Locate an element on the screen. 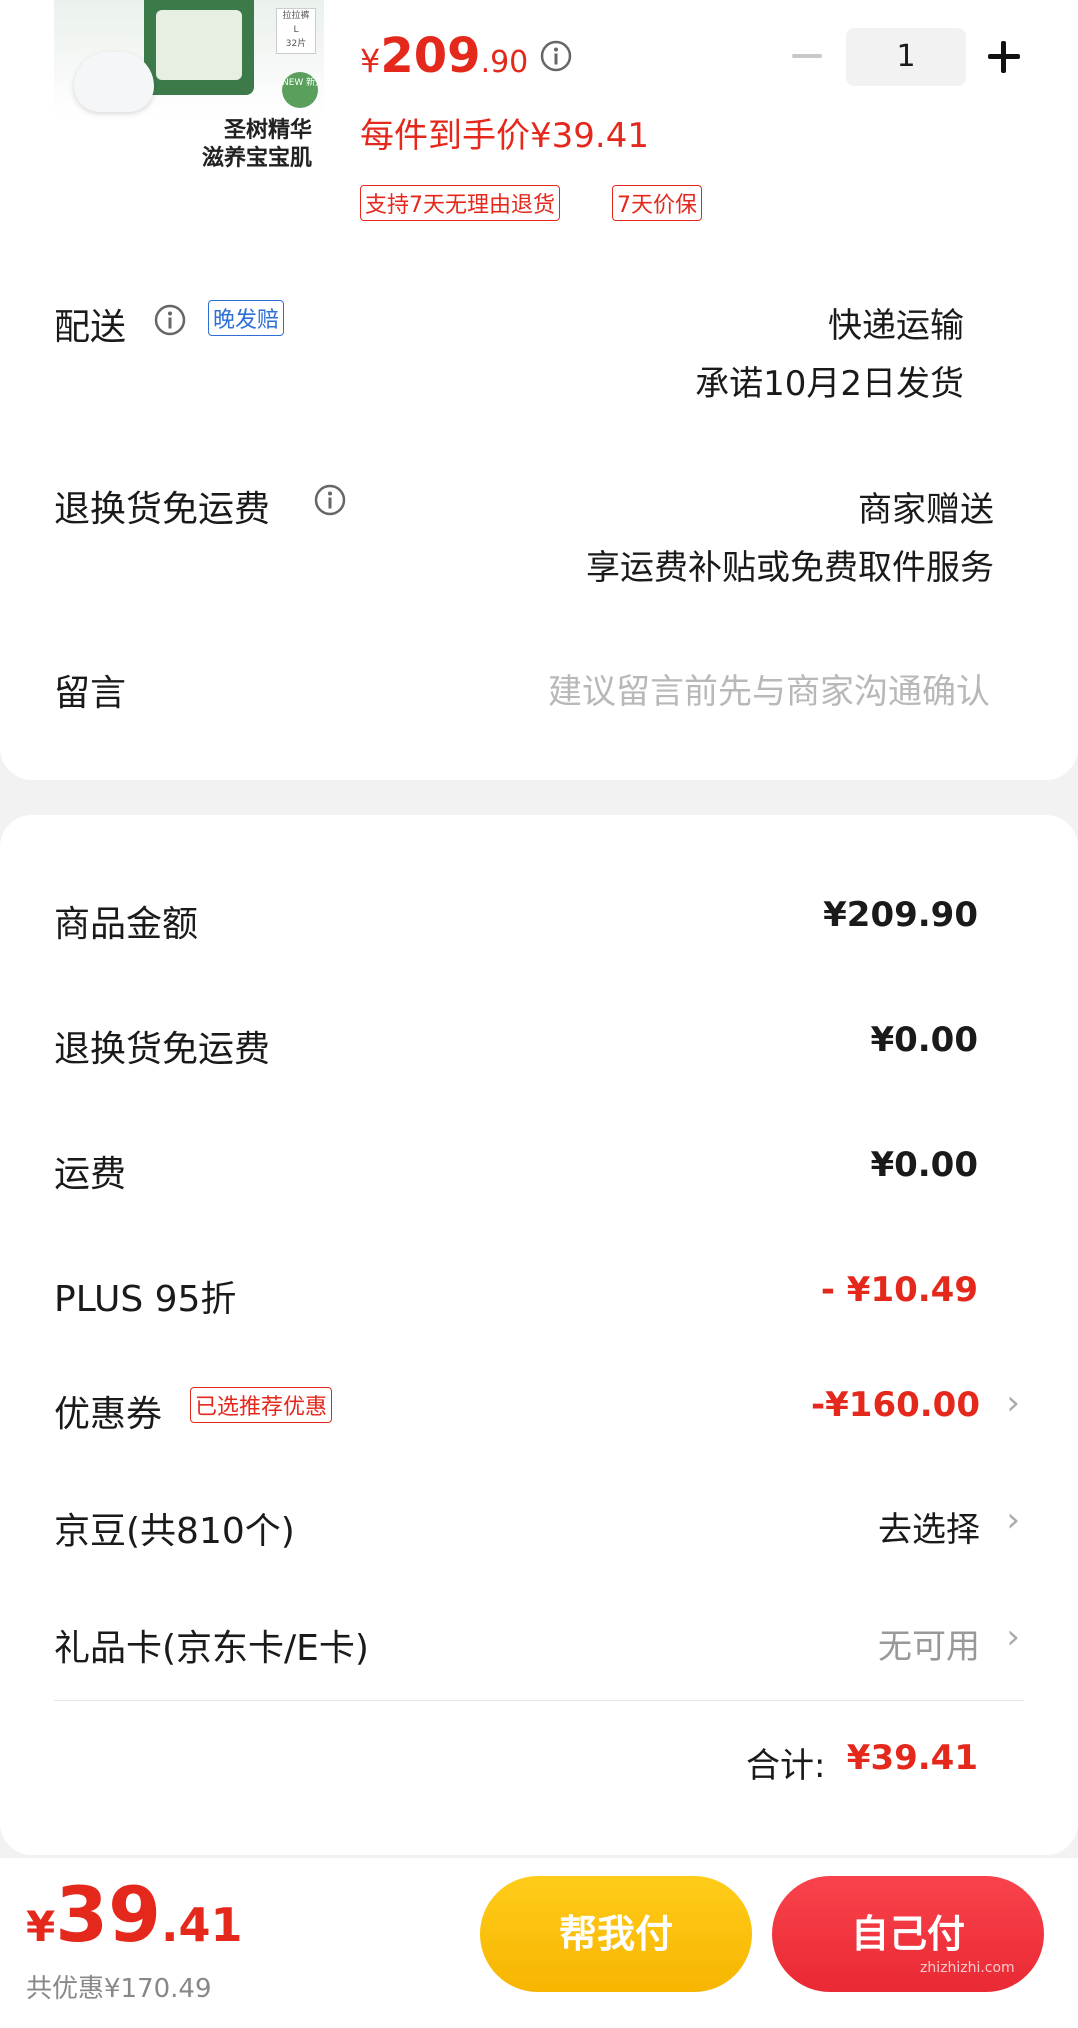  summary-label-shipping: 运费 is located at coordinates (90, 1174).